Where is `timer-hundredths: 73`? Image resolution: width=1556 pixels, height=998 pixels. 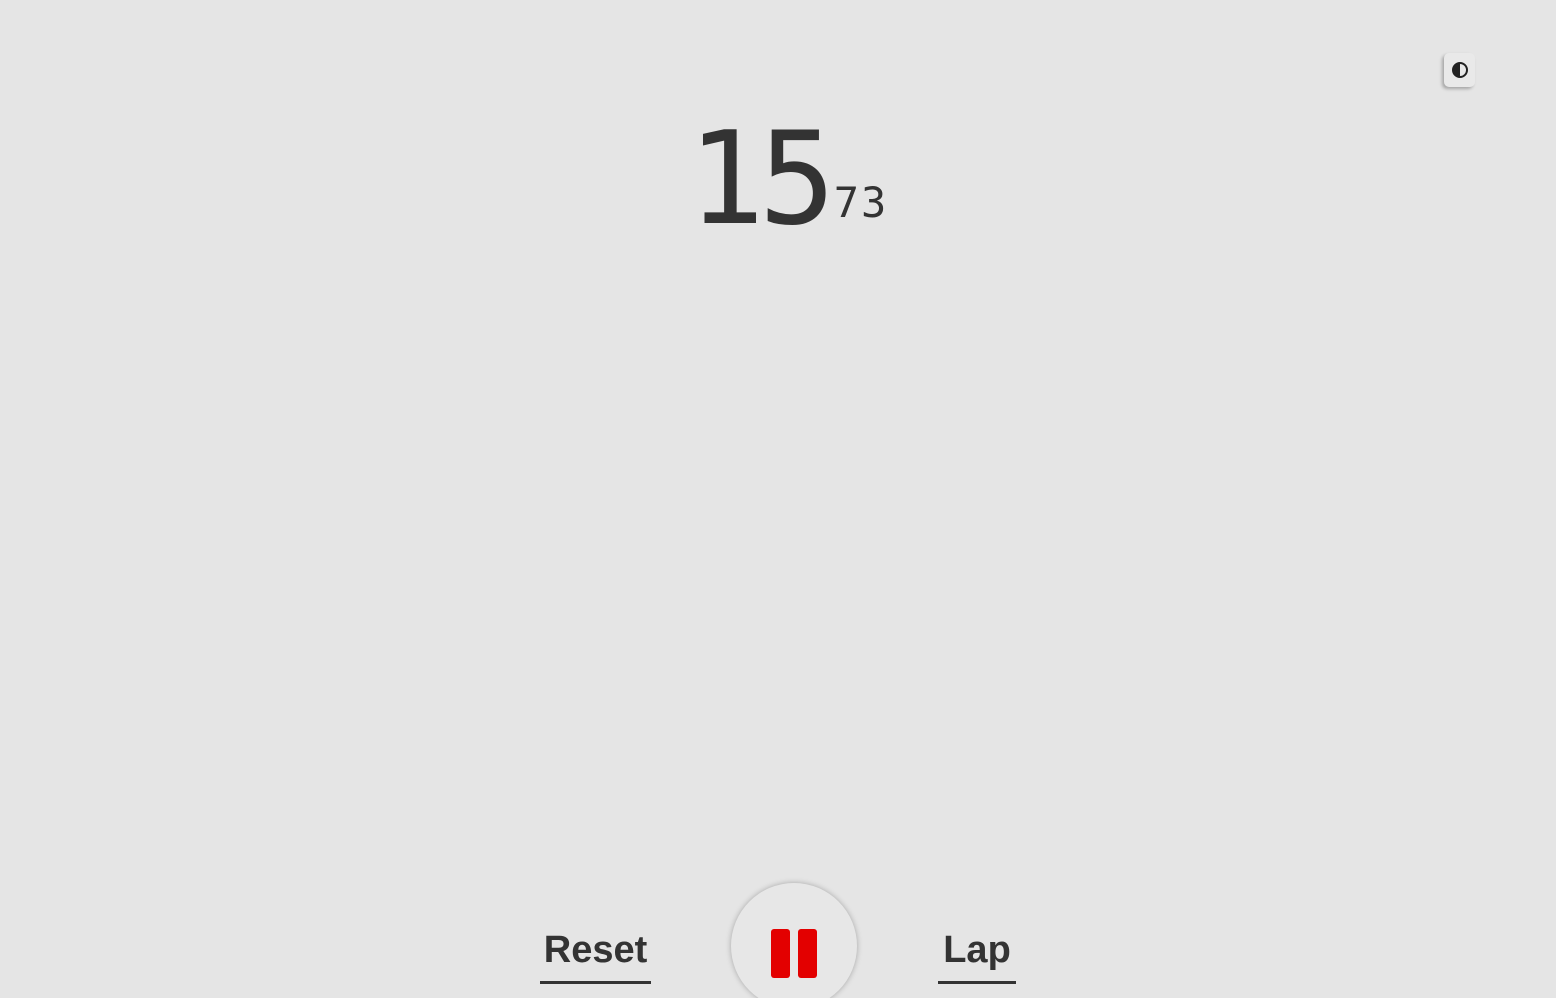
timer-hundredths: 73 is located at coordinates (861, 202).